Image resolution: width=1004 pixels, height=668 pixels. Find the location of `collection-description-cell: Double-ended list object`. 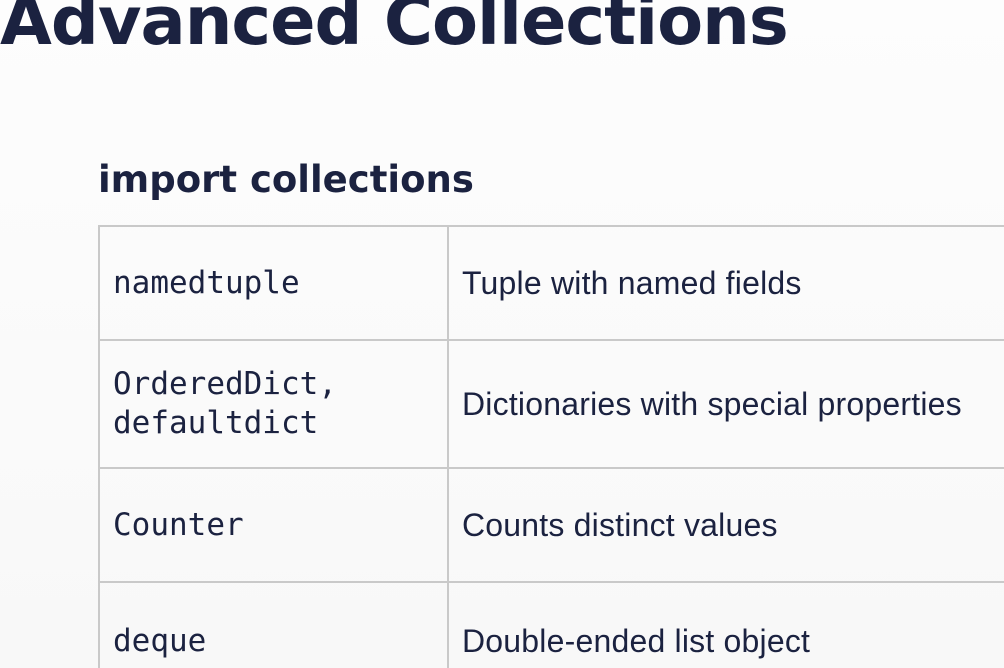

collection-description-cell: Double-ended list object is located at coordinates (725, 624).